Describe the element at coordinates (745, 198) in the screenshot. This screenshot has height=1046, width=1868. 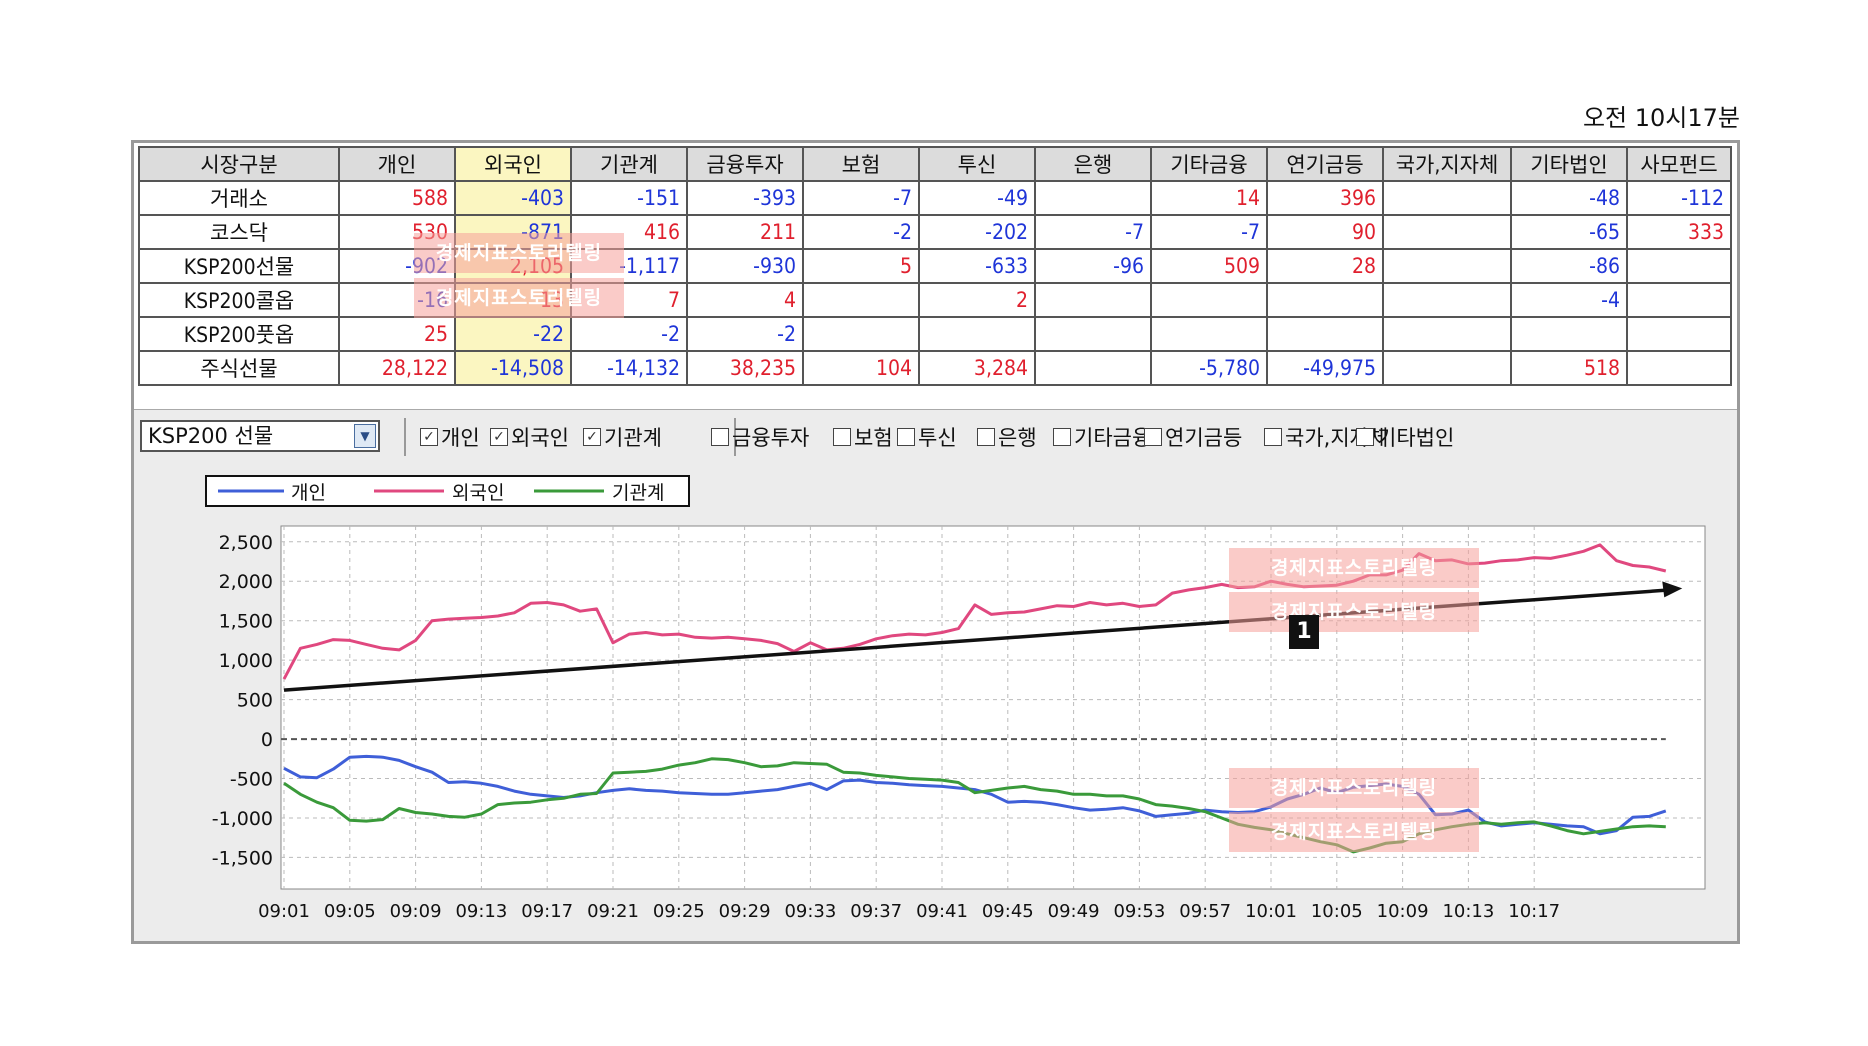
I see `table-cell: -393` at that location.